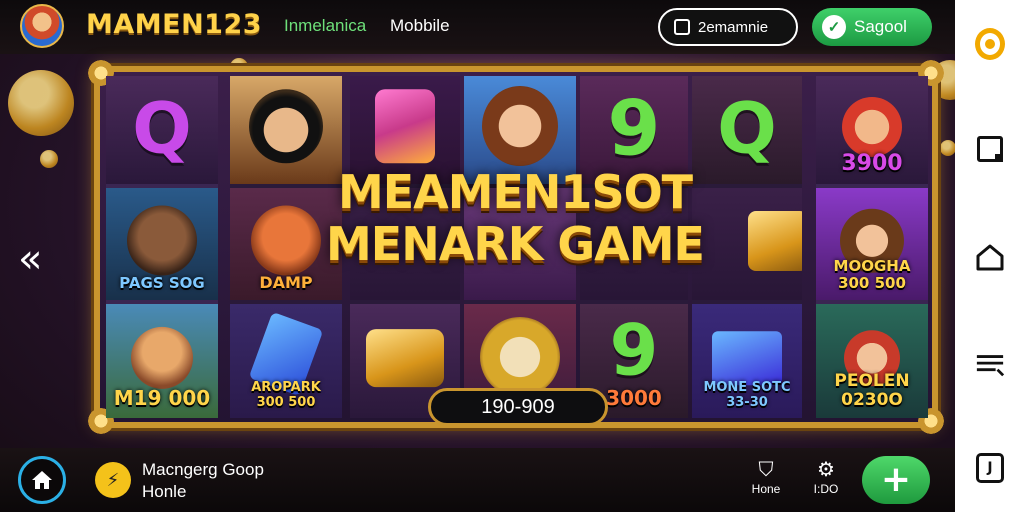 This screenshot has width=1024, height=512. What do you see at coordinates (634, 398) in the screenshot?
I see `cell-label: 3000` at bounding box center [634, 398].